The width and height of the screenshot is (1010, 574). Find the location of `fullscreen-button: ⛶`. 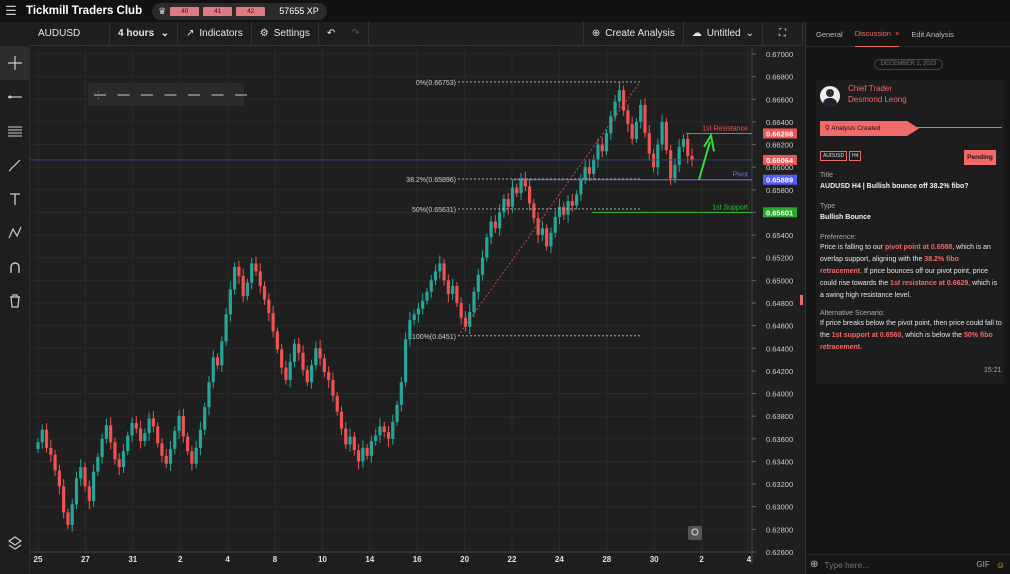

fullscreen-button: ⛶ is located at coordinates (783, 33).